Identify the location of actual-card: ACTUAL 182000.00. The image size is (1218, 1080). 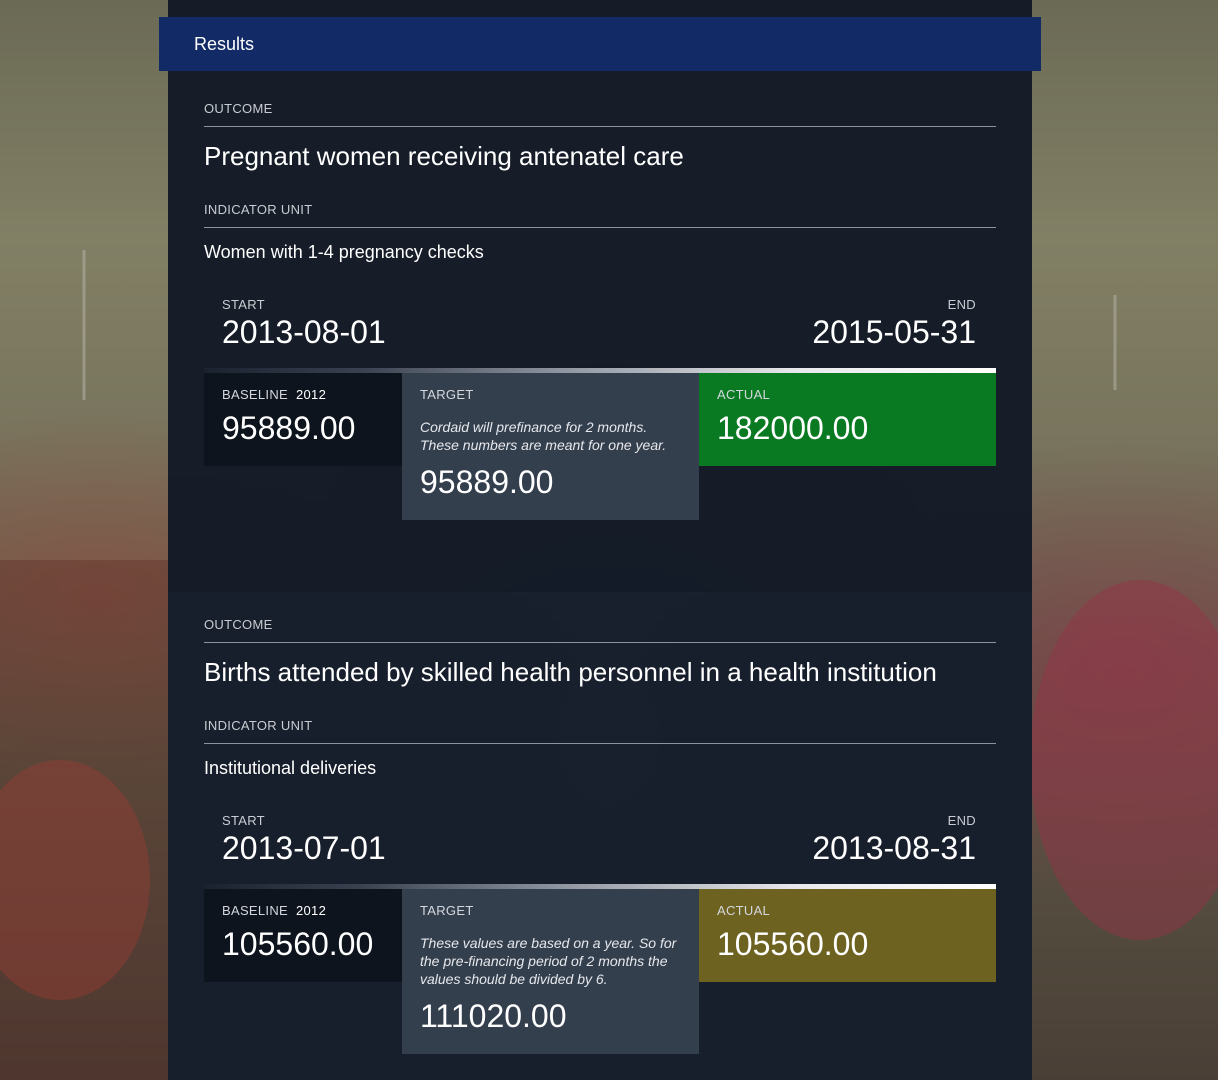
(847, 419).